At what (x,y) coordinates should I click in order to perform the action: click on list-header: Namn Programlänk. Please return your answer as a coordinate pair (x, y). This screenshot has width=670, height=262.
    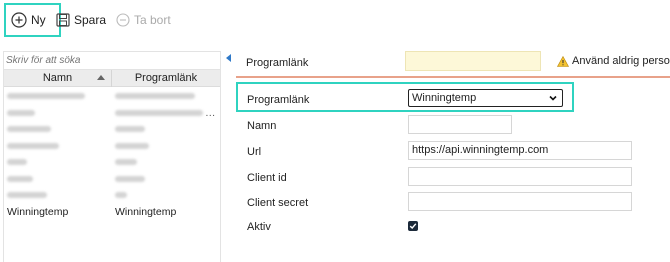
    Looking at the image, I should click on (112, 78).